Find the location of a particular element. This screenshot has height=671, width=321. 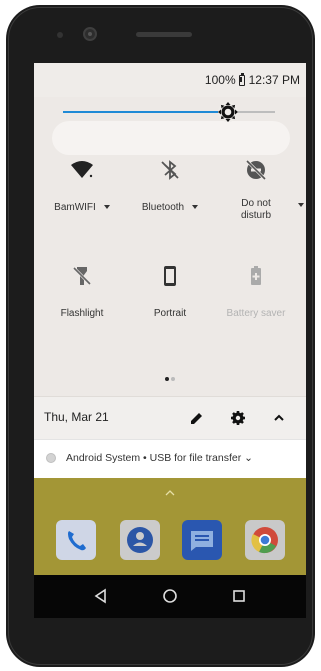

app-drawer-handle-icon is located at coordinates (170, 489).